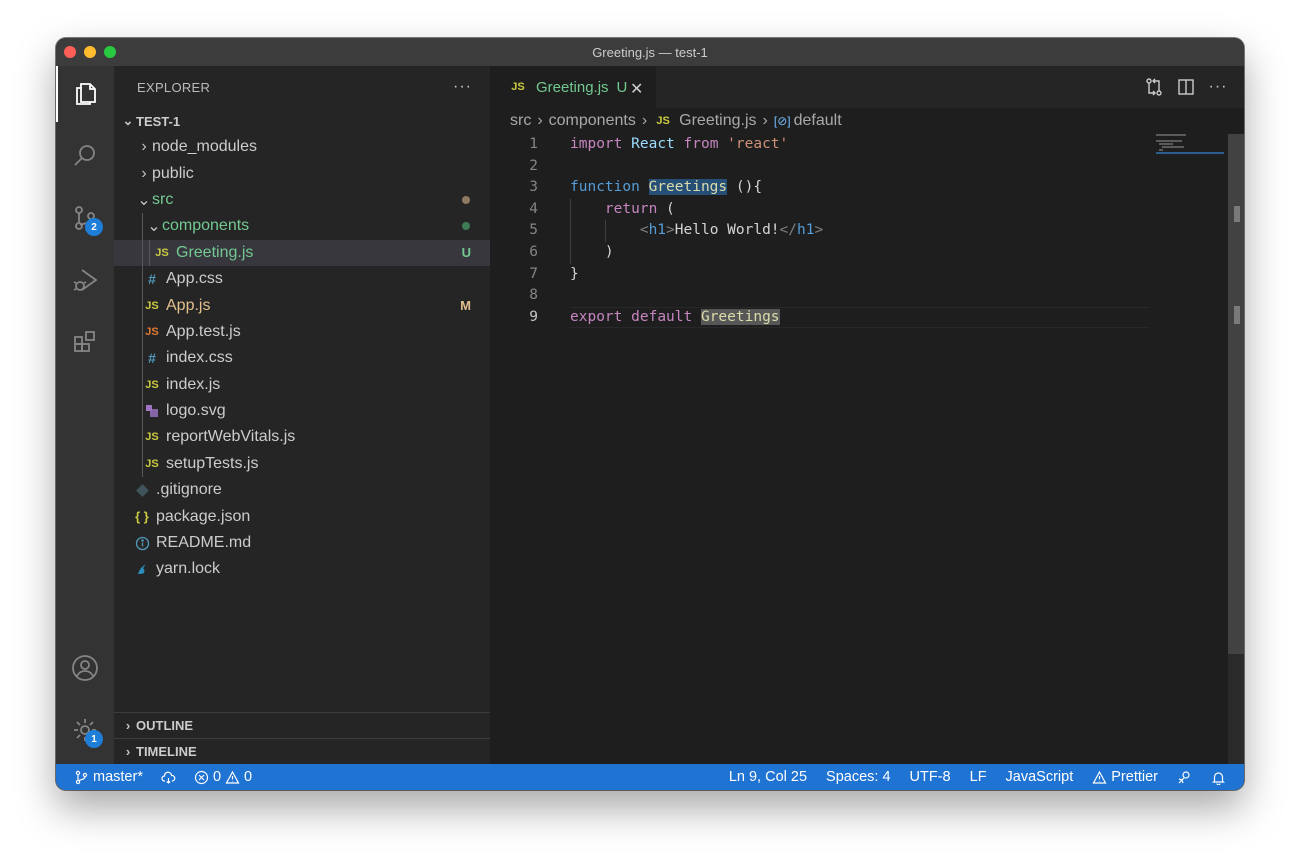 This screenshot has height=865, width=1300. Describe the element at coordinates (302, 252) in the screenshot. I see `tree-file-greeting-js: JS Greeting.js U` at that location.